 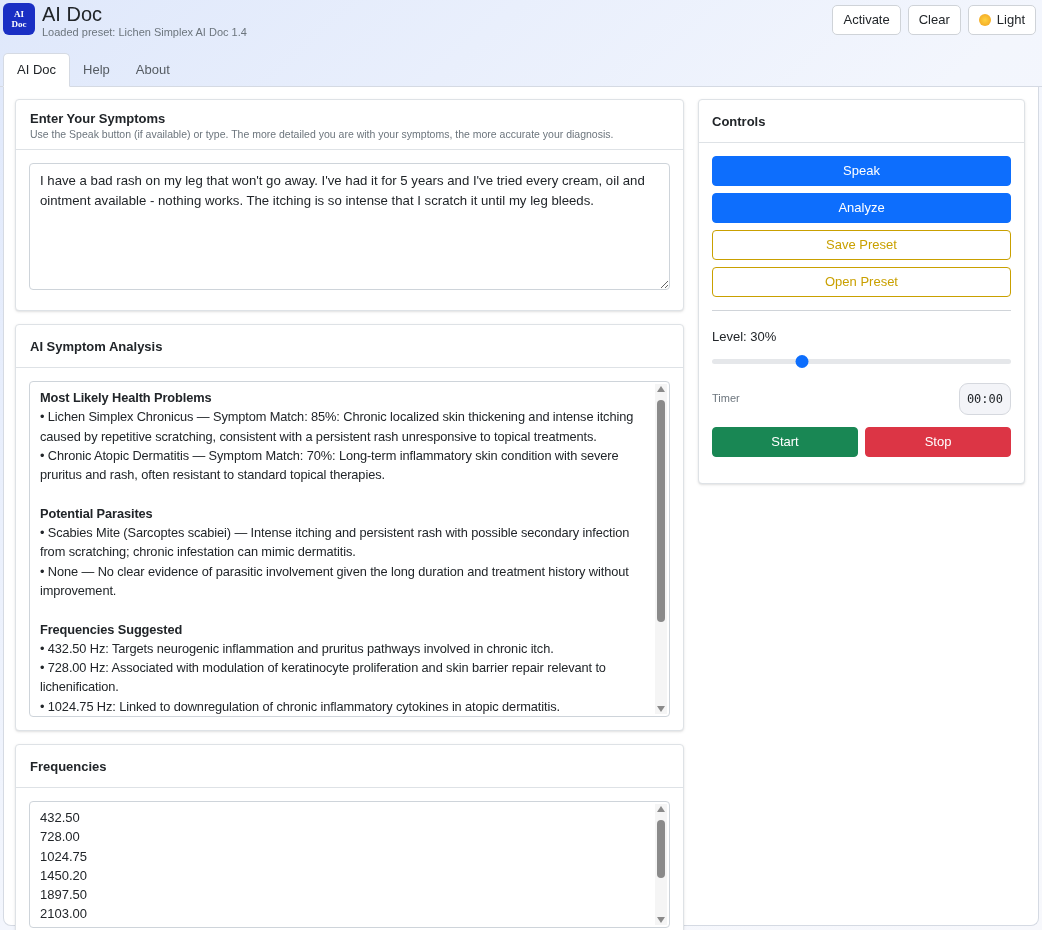 I want to click on frequency-line: 728.00, so click(x=60, y=837).